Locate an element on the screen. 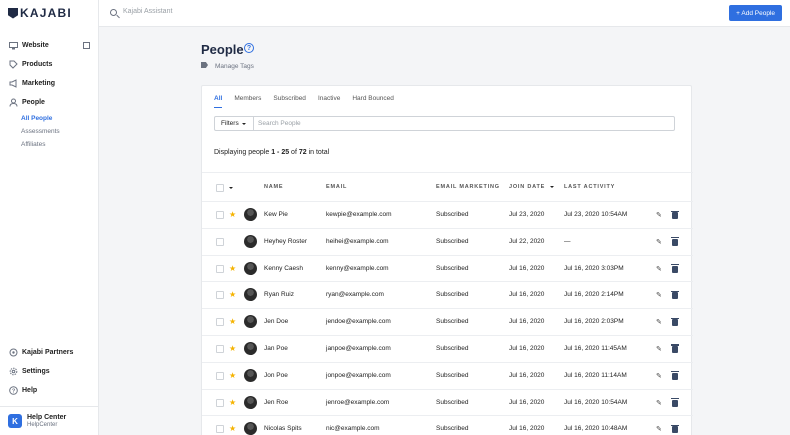 This screenshot has height=435, width=790. sidebar-item-settings: Settings is located at coordinates (49, 371).